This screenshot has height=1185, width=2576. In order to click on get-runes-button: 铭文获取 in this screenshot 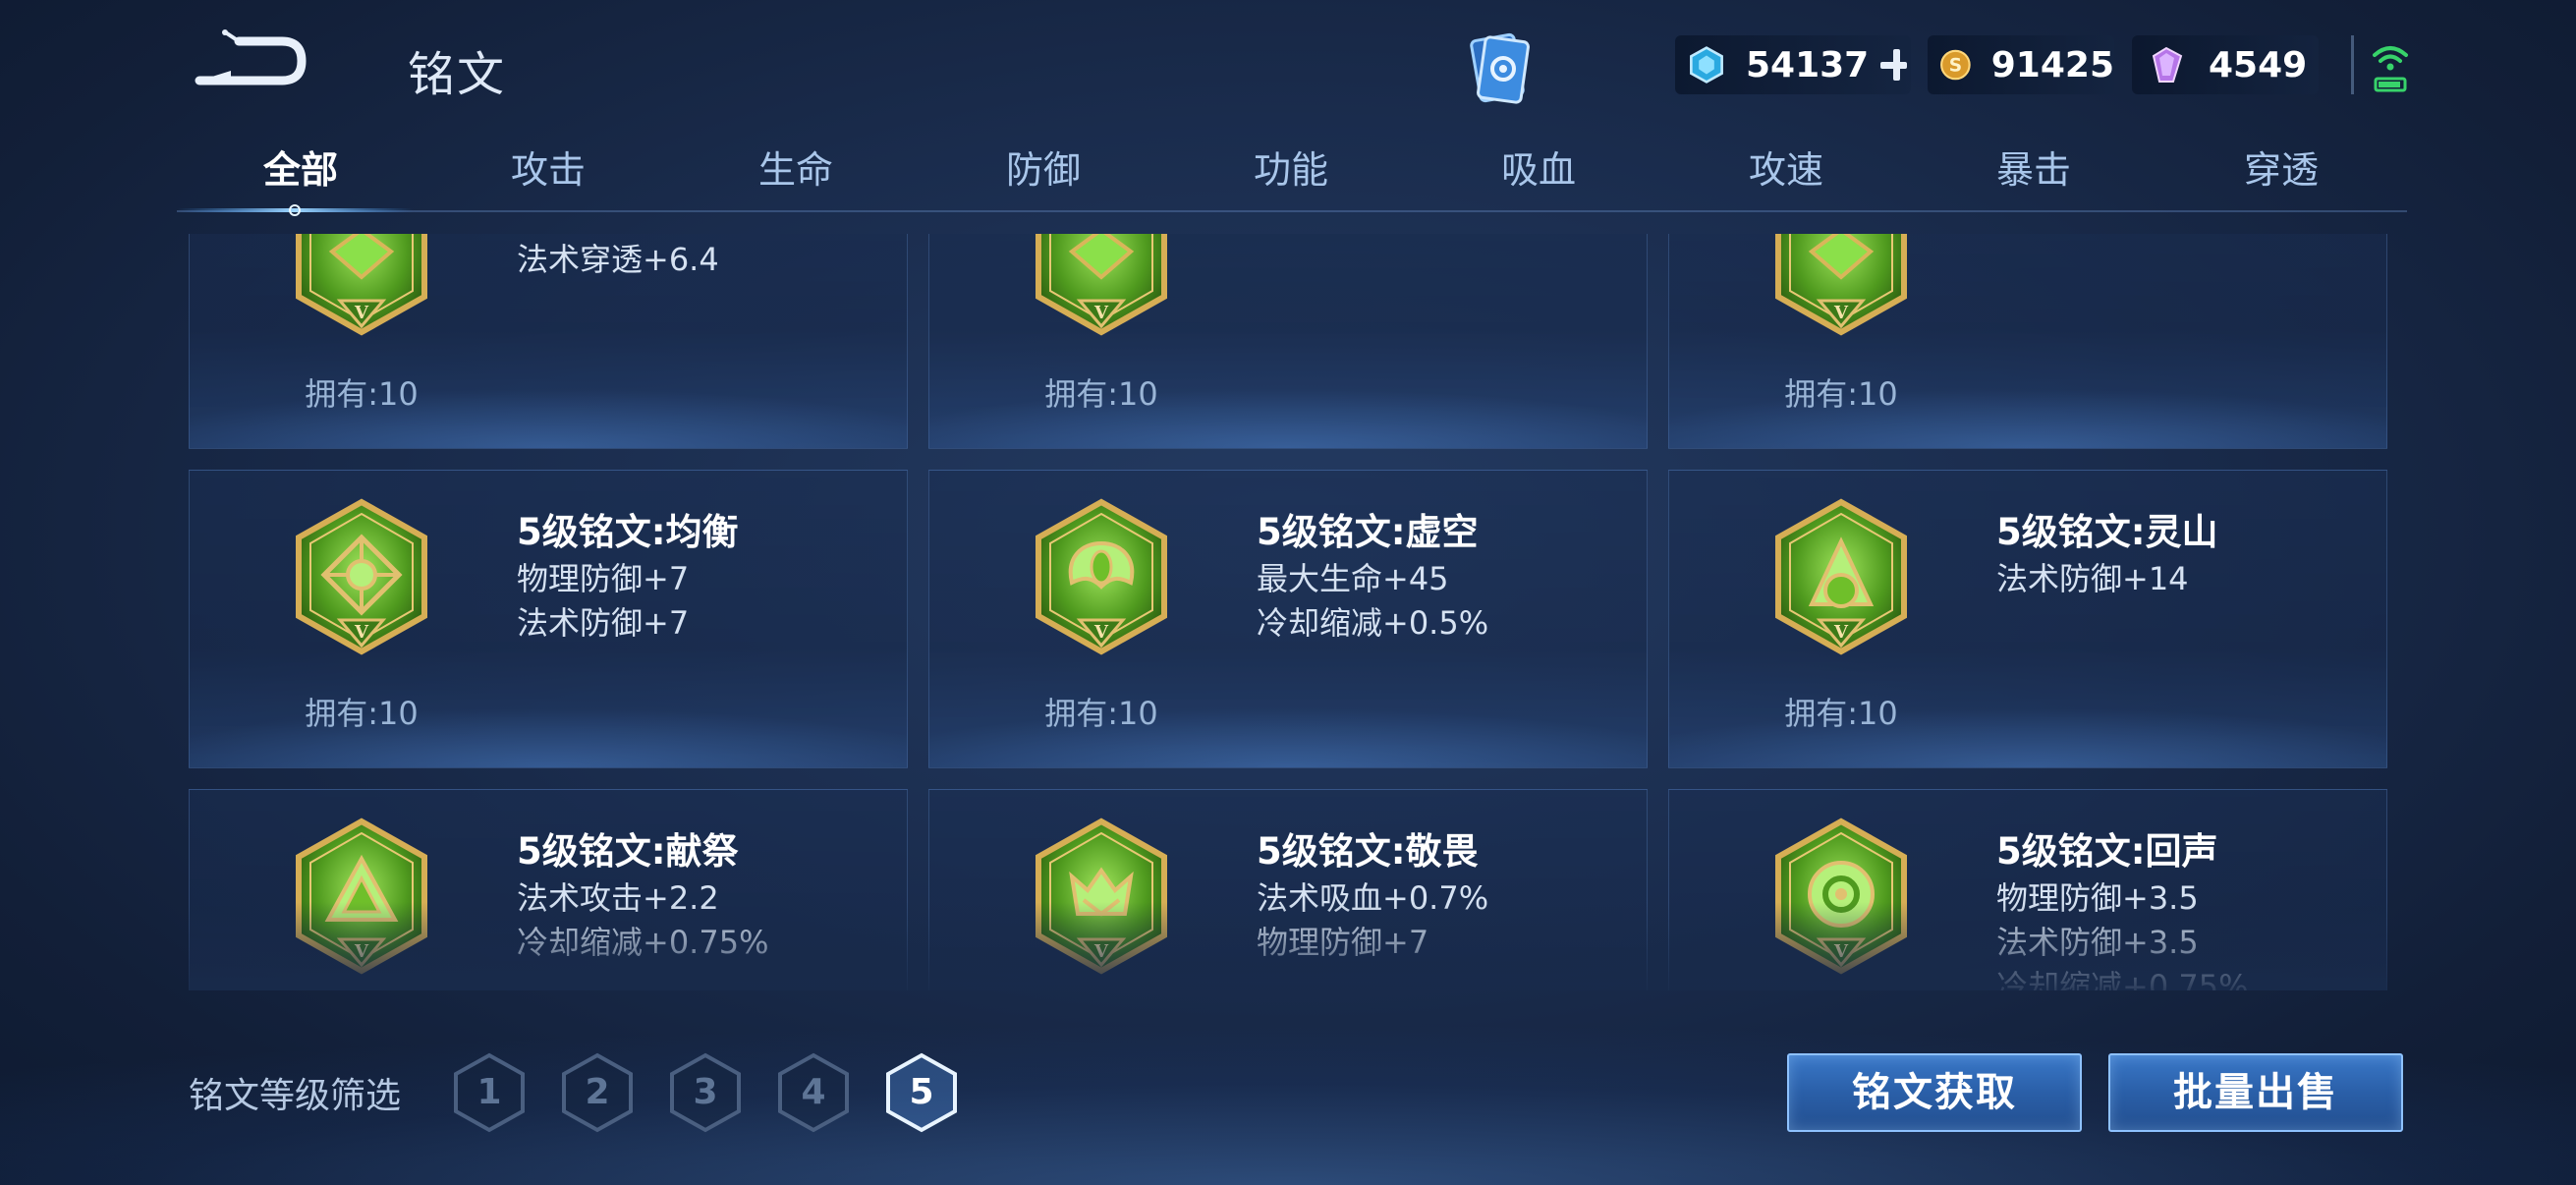, I will do `click(1934, 1092)`.